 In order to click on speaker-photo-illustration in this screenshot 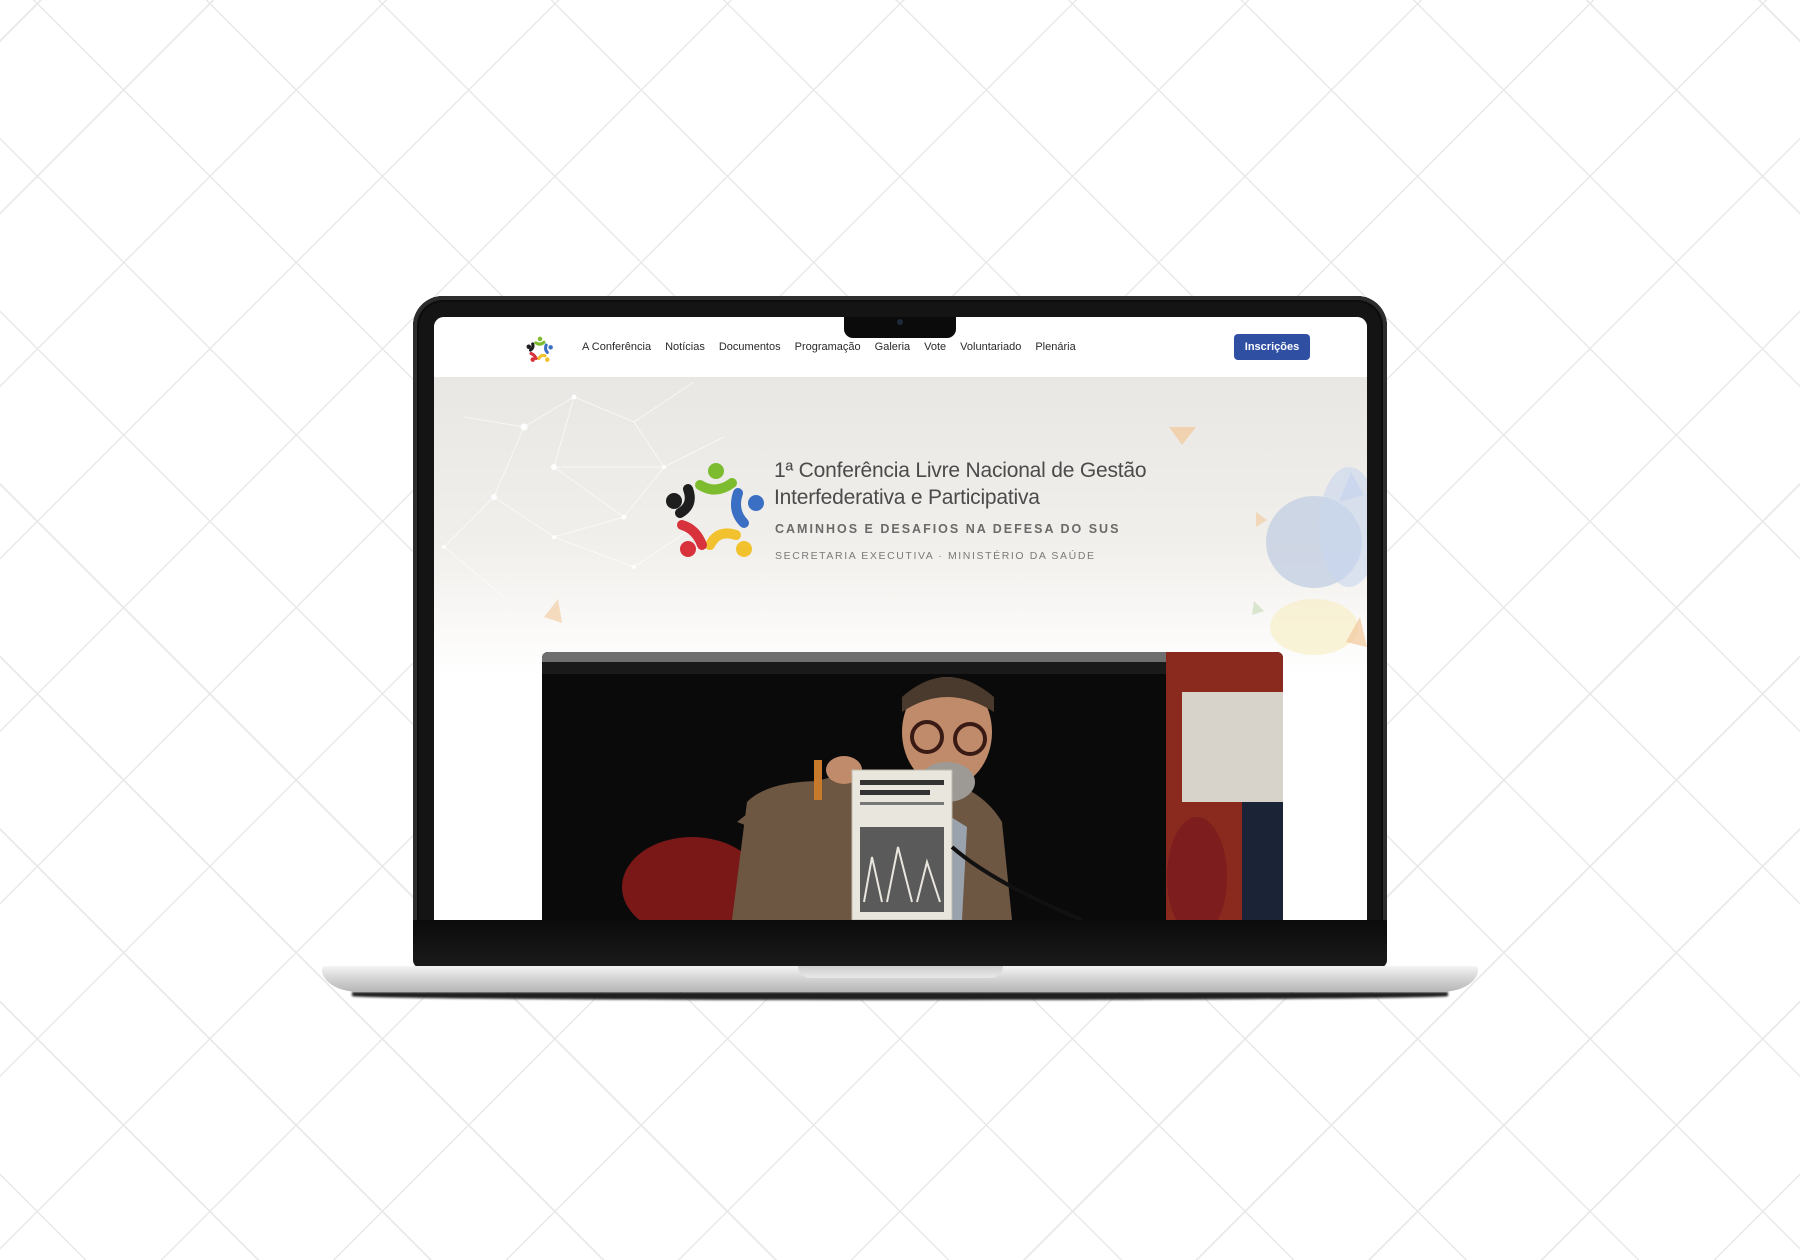, I will do `click(912, 786)`.